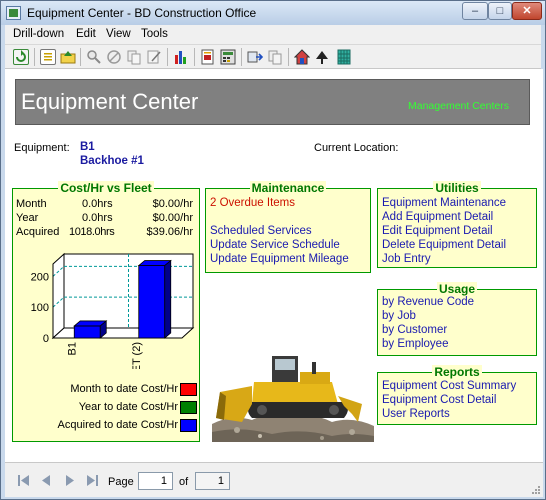  I want to click on page-label: Page, so click(121, 482).